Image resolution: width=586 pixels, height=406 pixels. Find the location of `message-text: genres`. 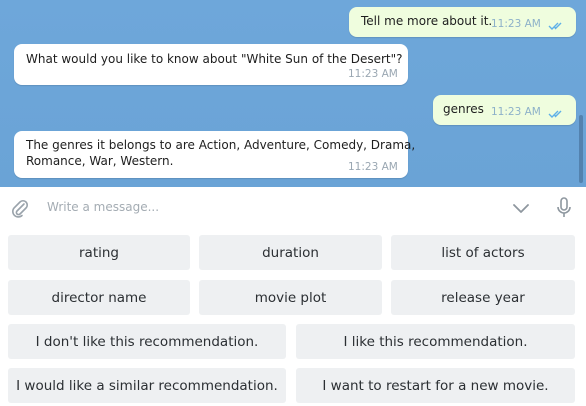

message-text: genres is located at coordinates (463, 109).